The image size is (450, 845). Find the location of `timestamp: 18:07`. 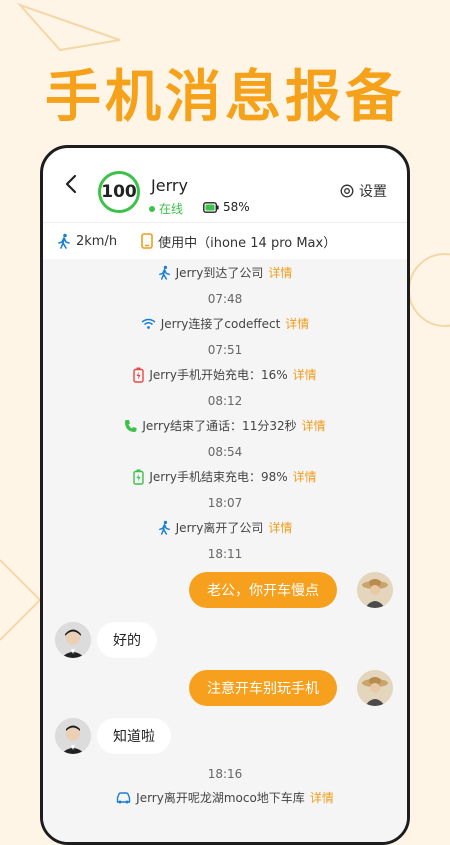

timestamp: 18:07 is located at coordinates (225, 503).